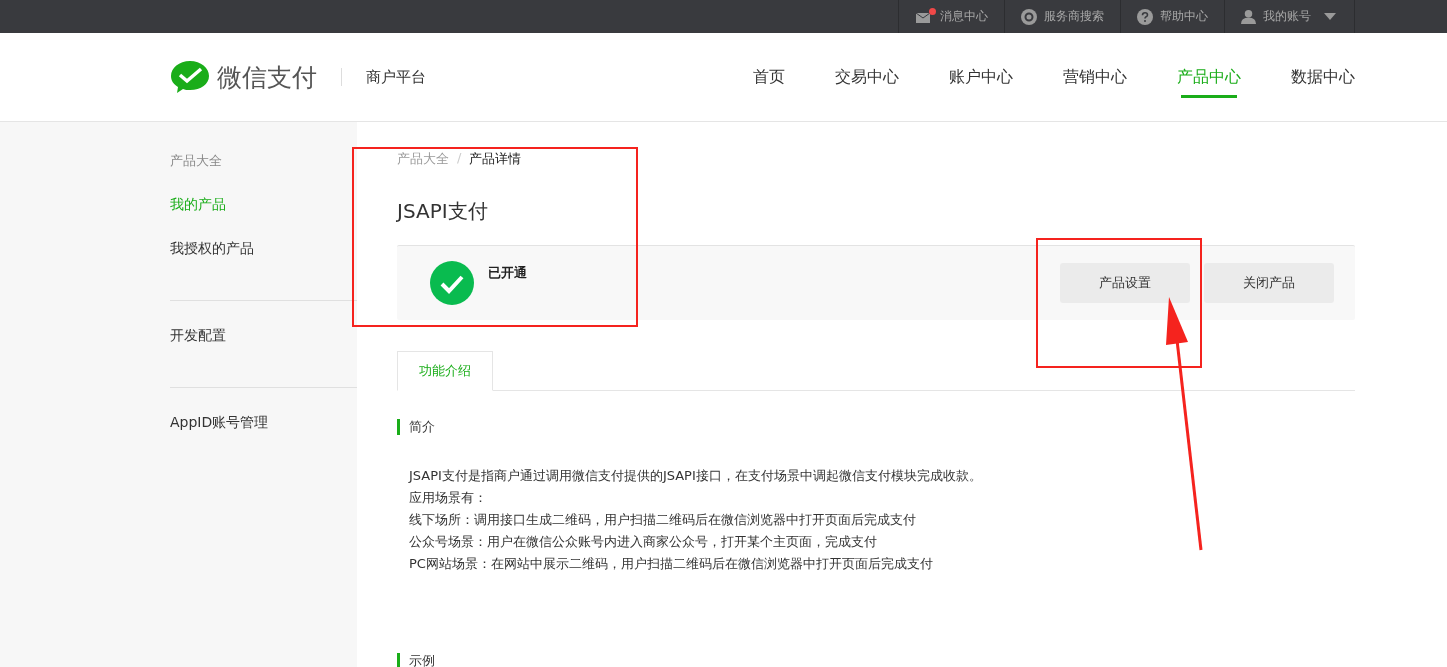 Image resolution: width=1447 pixels, height=667 pixels. I want to click on top-link: 我的账号, so click(1289, 16).